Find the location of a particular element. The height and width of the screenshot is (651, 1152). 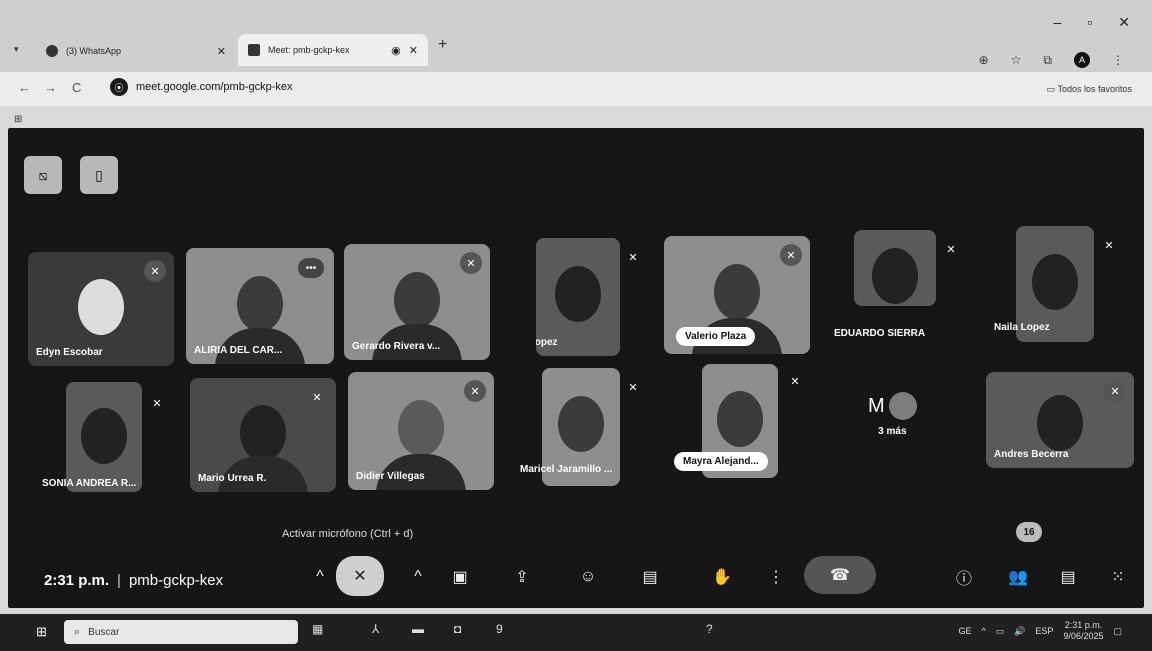

whatsapp-icon is located at coordinates (52, 51).